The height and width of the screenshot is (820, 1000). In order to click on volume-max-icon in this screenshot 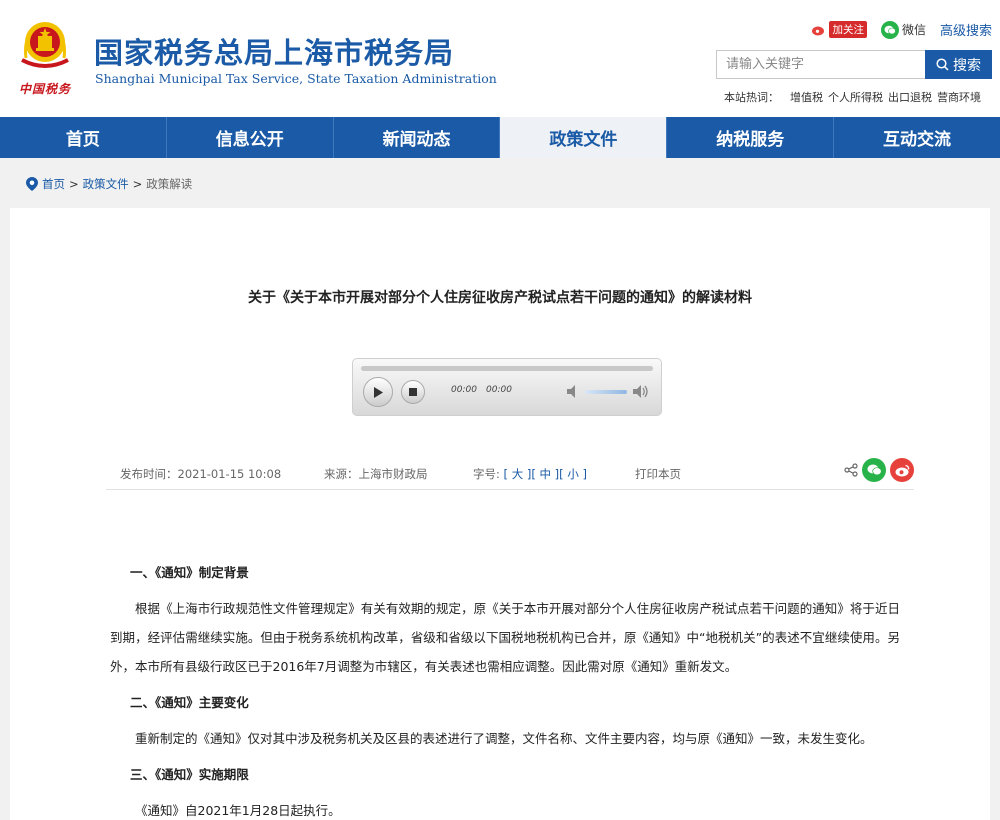, I will do `click(641, 391)`.